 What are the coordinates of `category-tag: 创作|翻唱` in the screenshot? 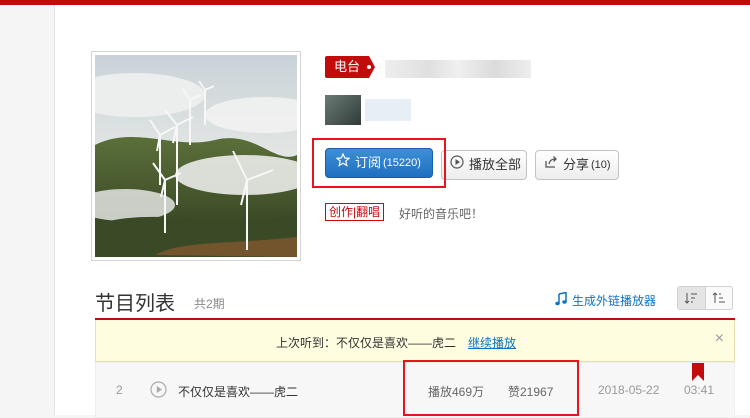 It's located at (355, 212).